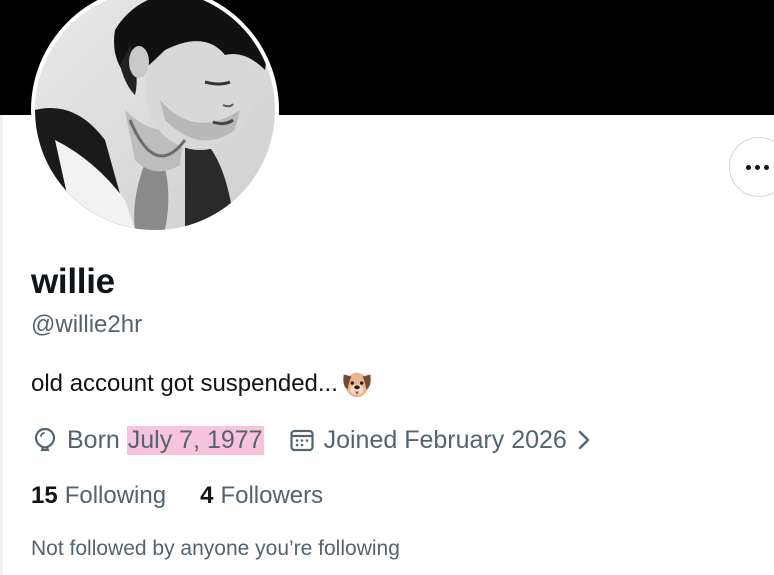  Describe the element at coordinates (1, 345) in the screenshot. I see `column-border` at that location.